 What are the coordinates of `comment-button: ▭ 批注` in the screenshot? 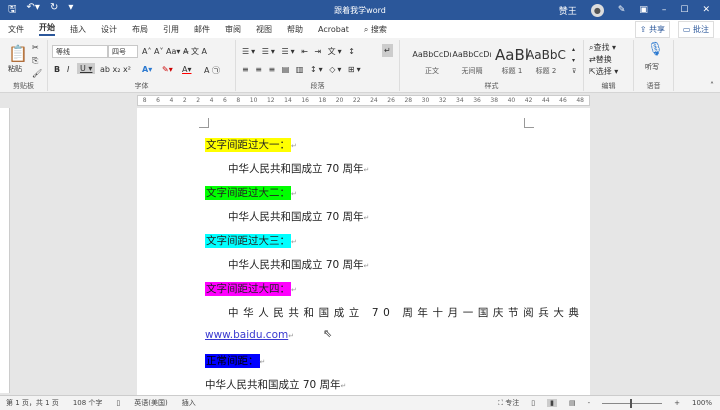 It's located at (695, 29).